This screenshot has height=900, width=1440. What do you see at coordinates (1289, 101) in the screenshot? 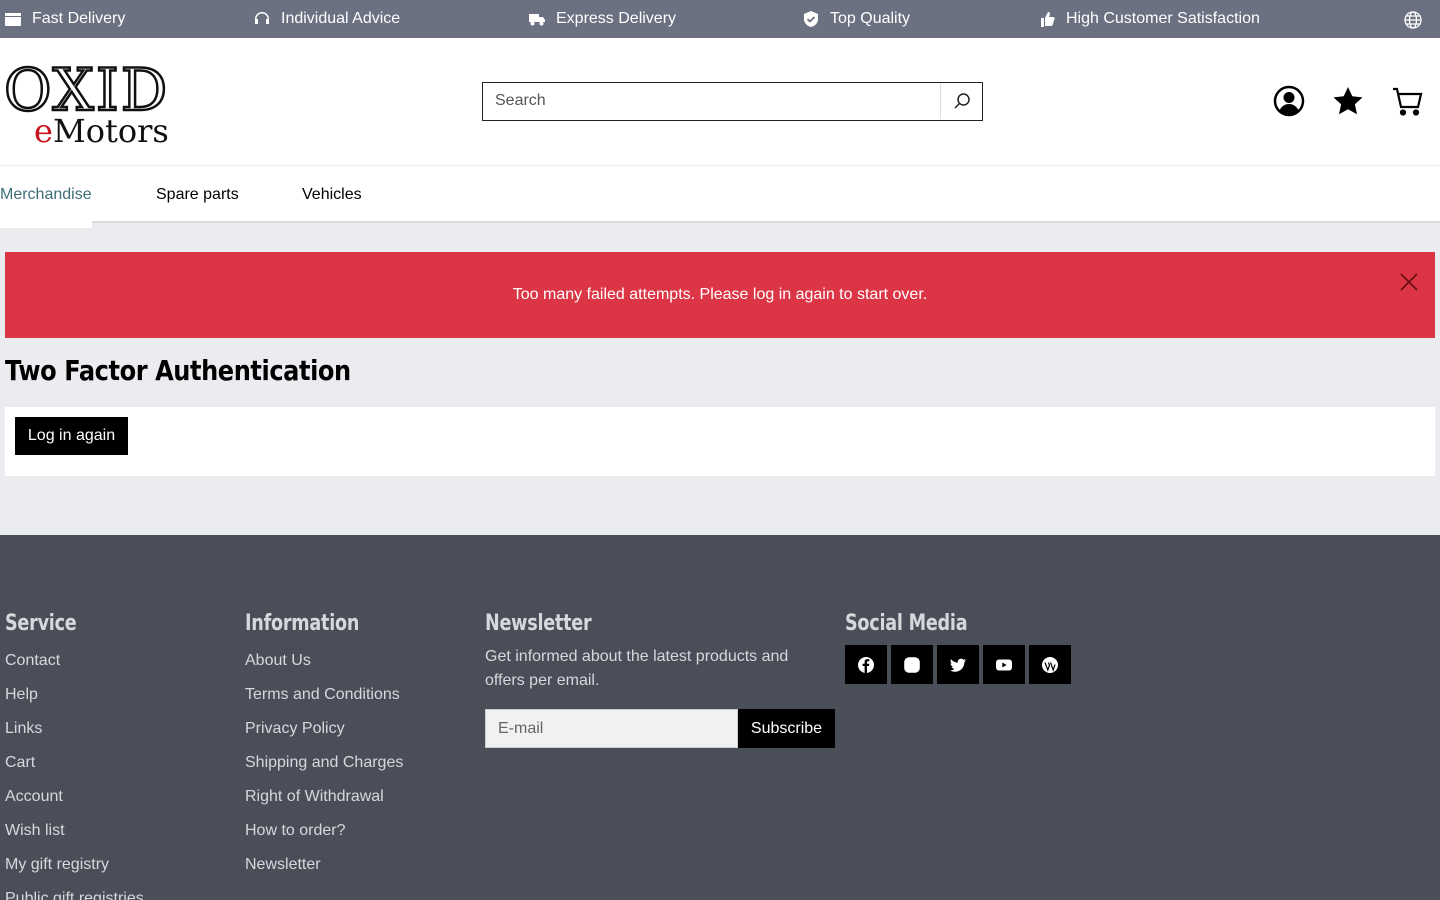
I see `account-icon` at bounding box center [1289, 101].